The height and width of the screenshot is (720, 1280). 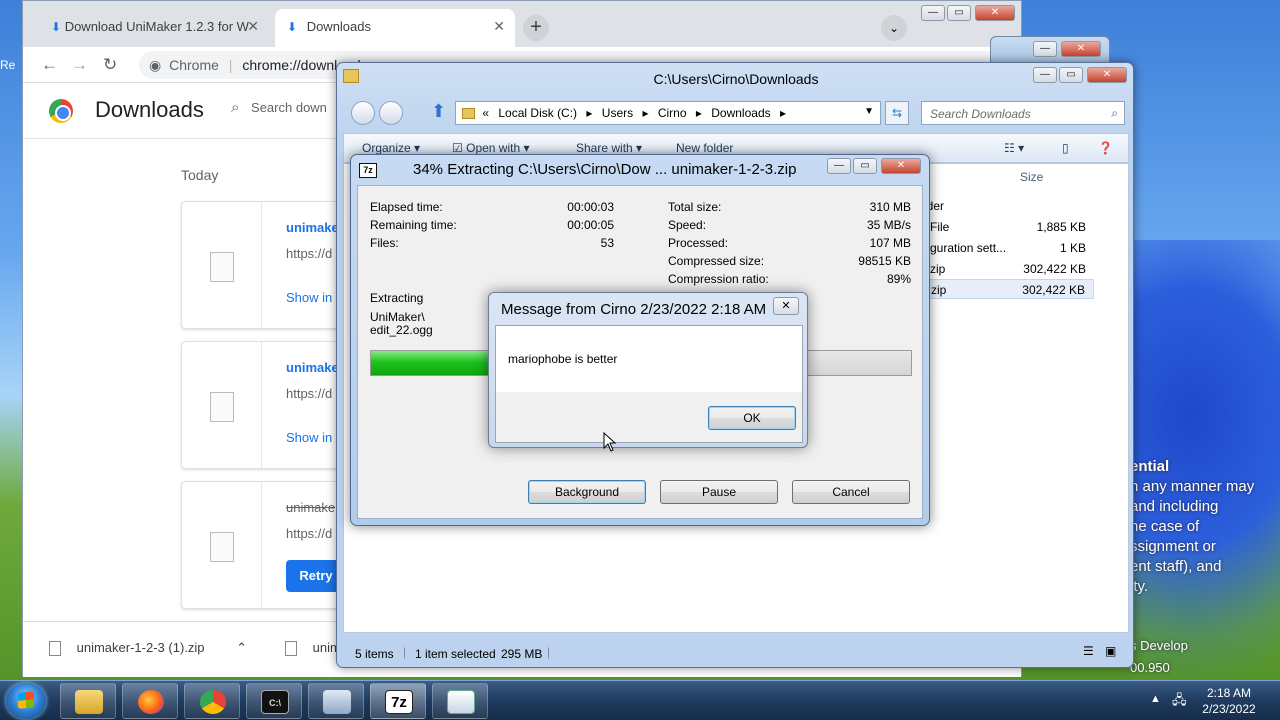 I want to click on taskbar-window, so click(x=460, y=701).